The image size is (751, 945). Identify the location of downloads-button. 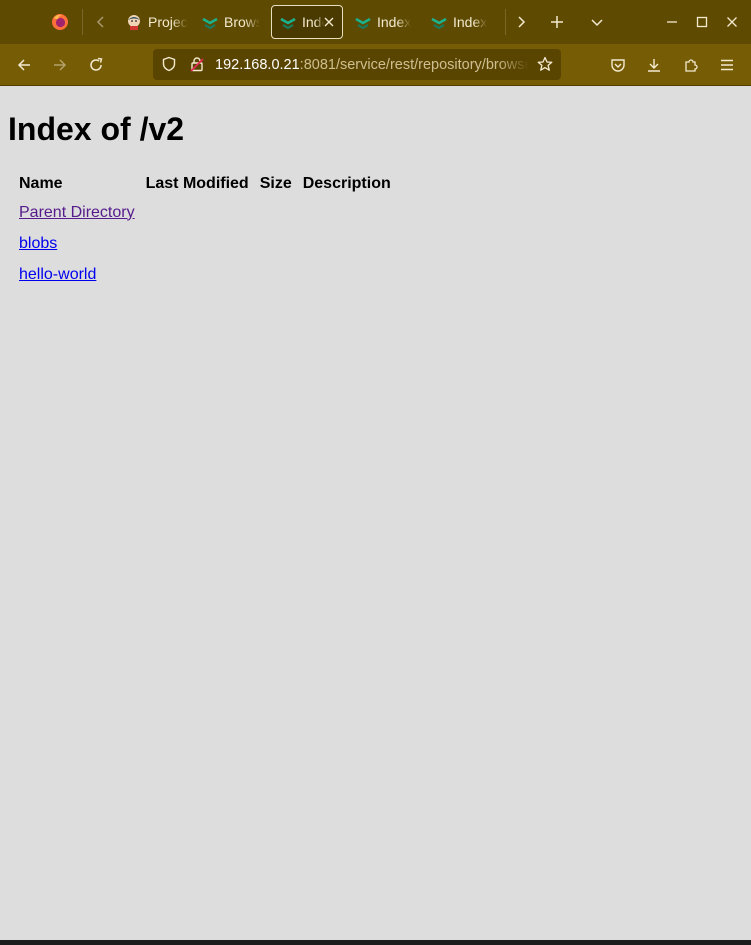
(654, 65).